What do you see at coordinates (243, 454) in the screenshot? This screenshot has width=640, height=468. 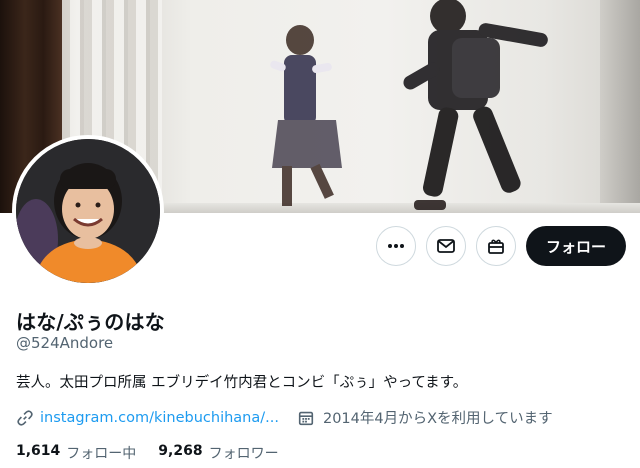 I see `followers-label: フォロワー` at bounding box center [243, 454].